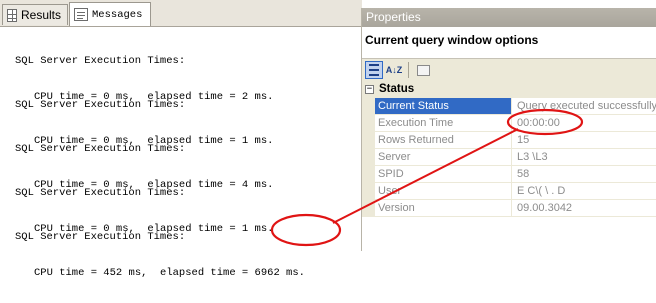 This screenshot has width=656, height=303. What do you see at coordinates (408, 70) in the screenshot?
I see `toolbar-divider` at bounding box center [408, 70].